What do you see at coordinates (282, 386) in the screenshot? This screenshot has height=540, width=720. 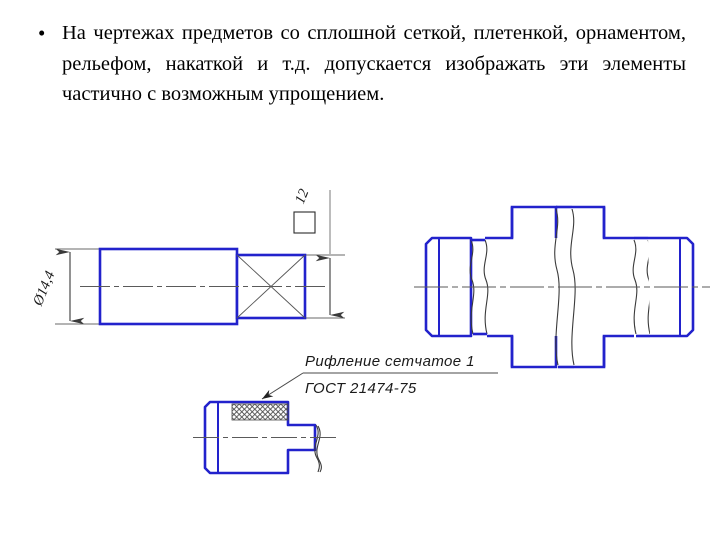 I see `callout-leader-line` at bounding box center [282, 386].